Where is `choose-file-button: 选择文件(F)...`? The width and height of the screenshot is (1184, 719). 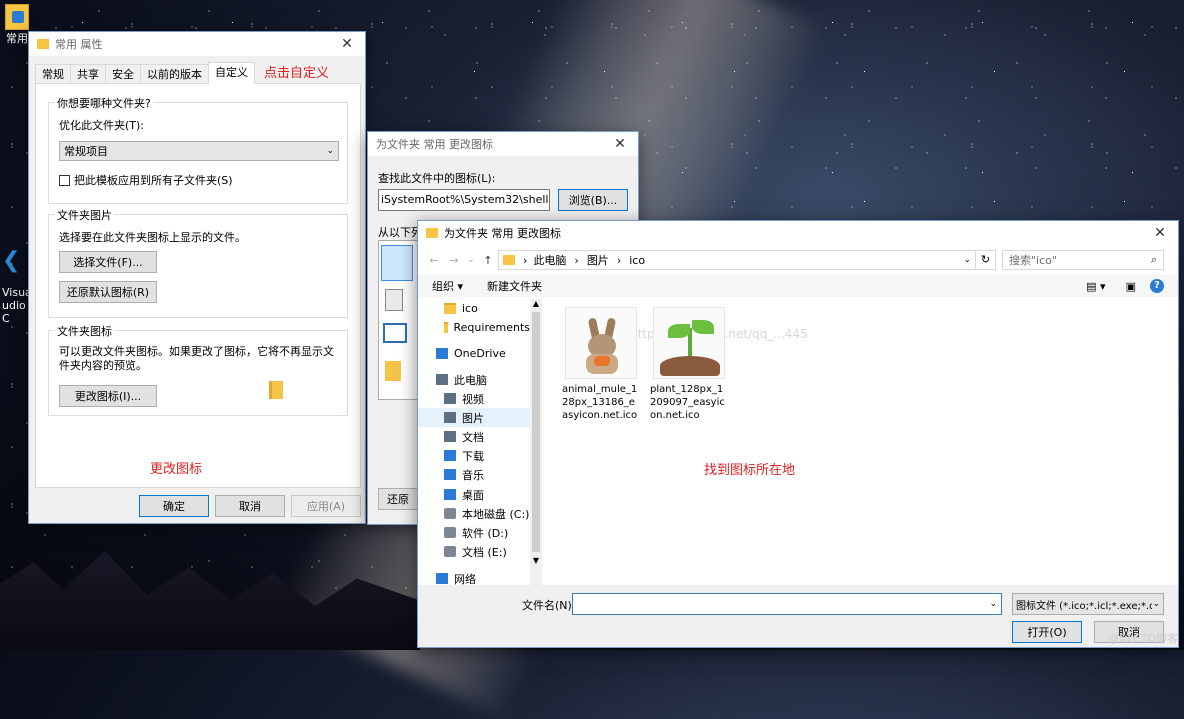
choose-file-button: 选择文件(F)... is located at coordinates (108, 262).